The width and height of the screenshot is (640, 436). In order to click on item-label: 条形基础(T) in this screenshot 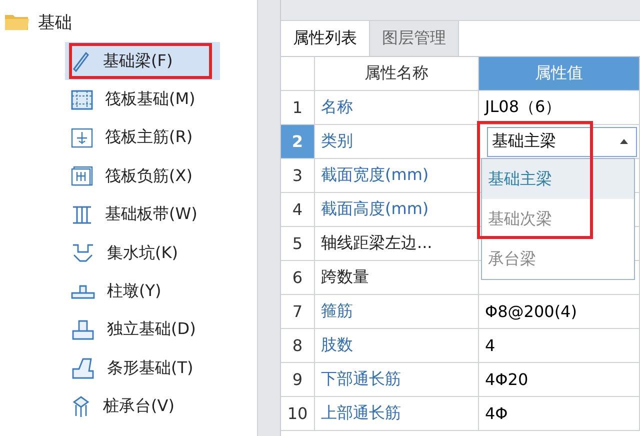, I will do `click(150, 368)`.